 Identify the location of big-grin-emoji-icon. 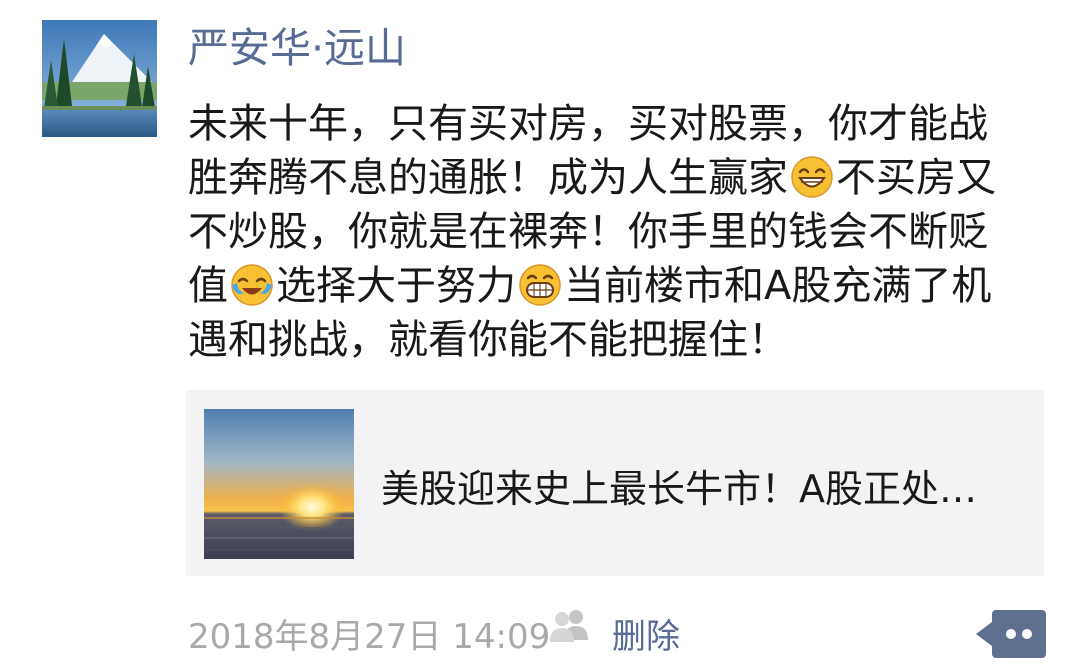
(540, 285).